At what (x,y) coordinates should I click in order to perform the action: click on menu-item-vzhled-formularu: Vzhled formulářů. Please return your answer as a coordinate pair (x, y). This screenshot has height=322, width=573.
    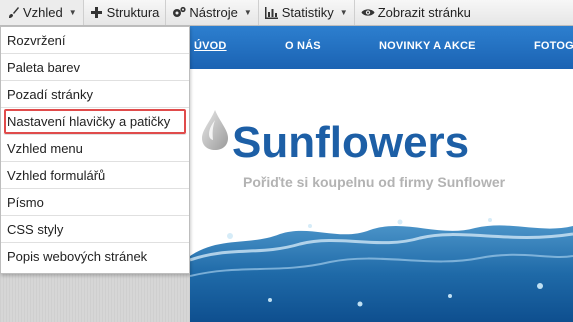
    Looking at the image, I should click on (95, 175).